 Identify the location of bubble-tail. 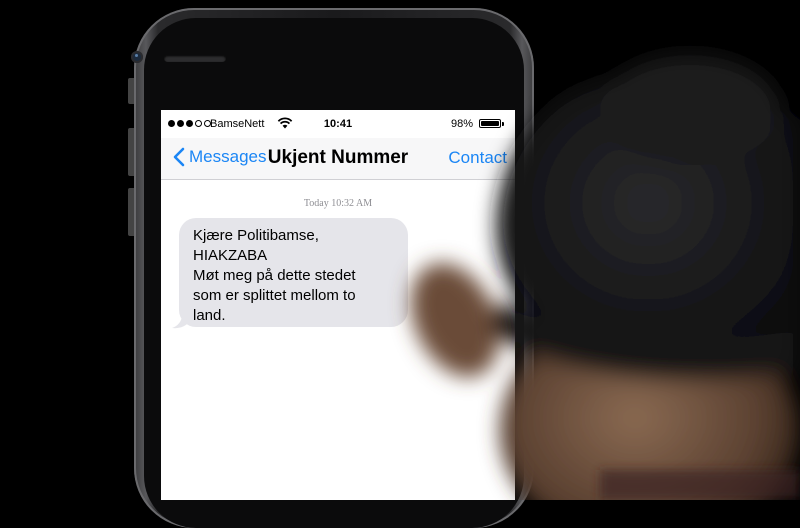
(181, 322).